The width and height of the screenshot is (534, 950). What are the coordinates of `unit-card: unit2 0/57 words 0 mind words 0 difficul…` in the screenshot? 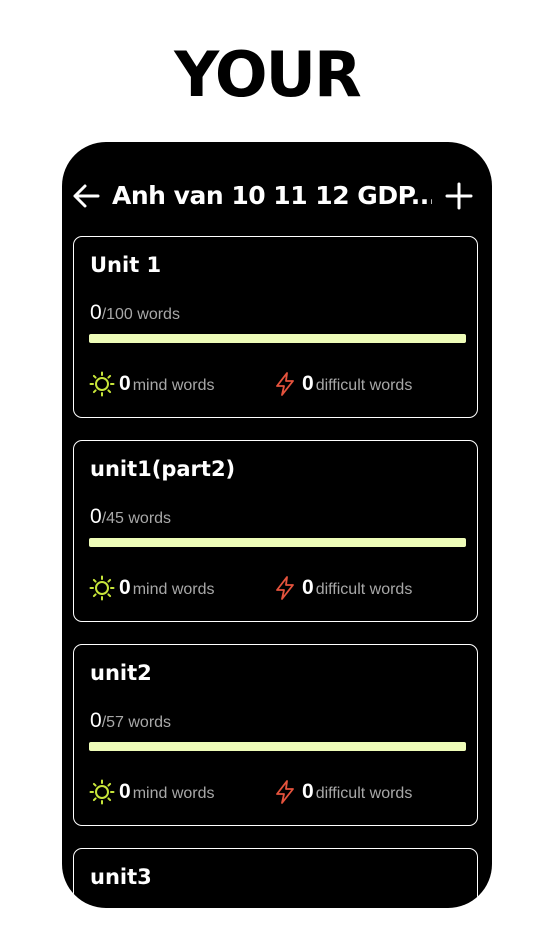 It's located at (275, 735).